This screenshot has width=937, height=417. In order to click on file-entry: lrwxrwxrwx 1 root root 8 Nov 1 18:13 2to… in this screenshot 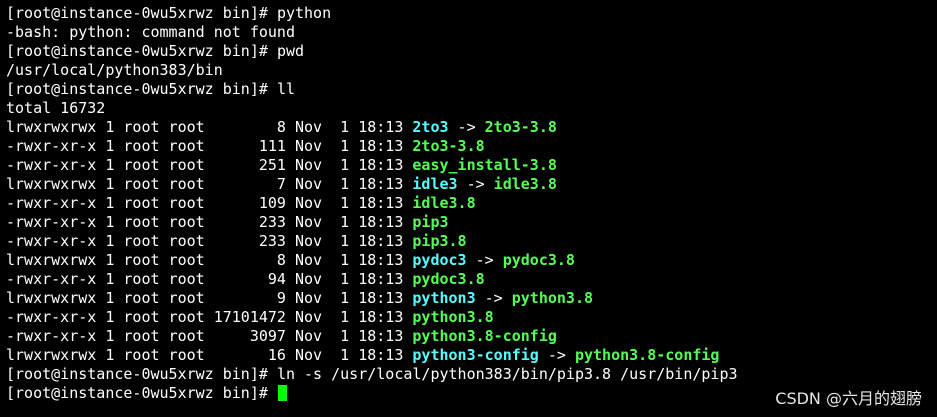, I will do `click(471, 127)`.